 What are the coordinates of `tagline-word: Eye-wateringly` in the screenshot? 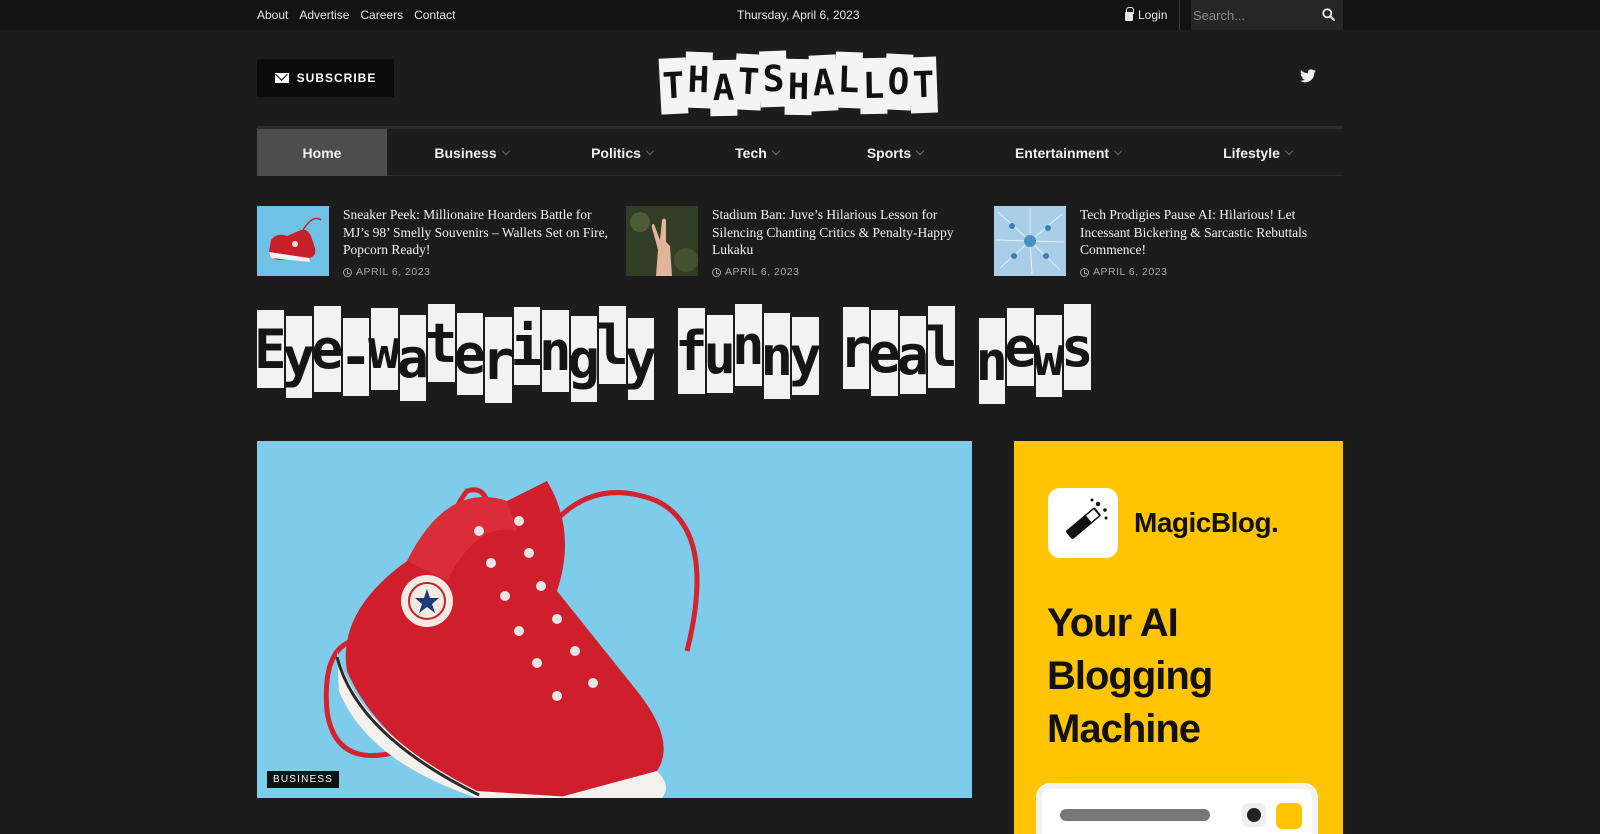 It's located at (455, 353).